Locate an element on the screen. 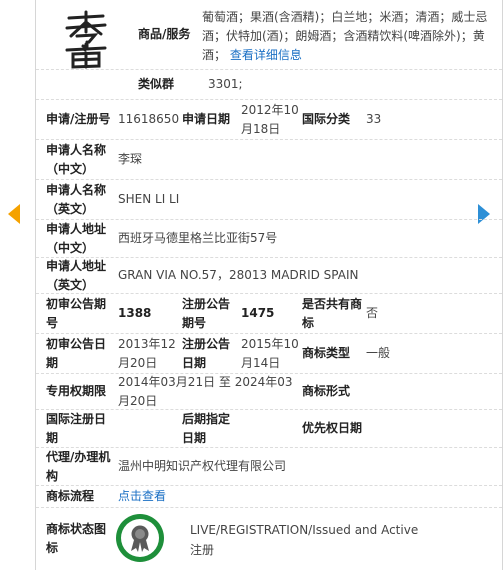  exclusive-row: 专用权期限 2014年03月21日 至 2024年03月20日 商标形式 is located at coordinates (269, 392).